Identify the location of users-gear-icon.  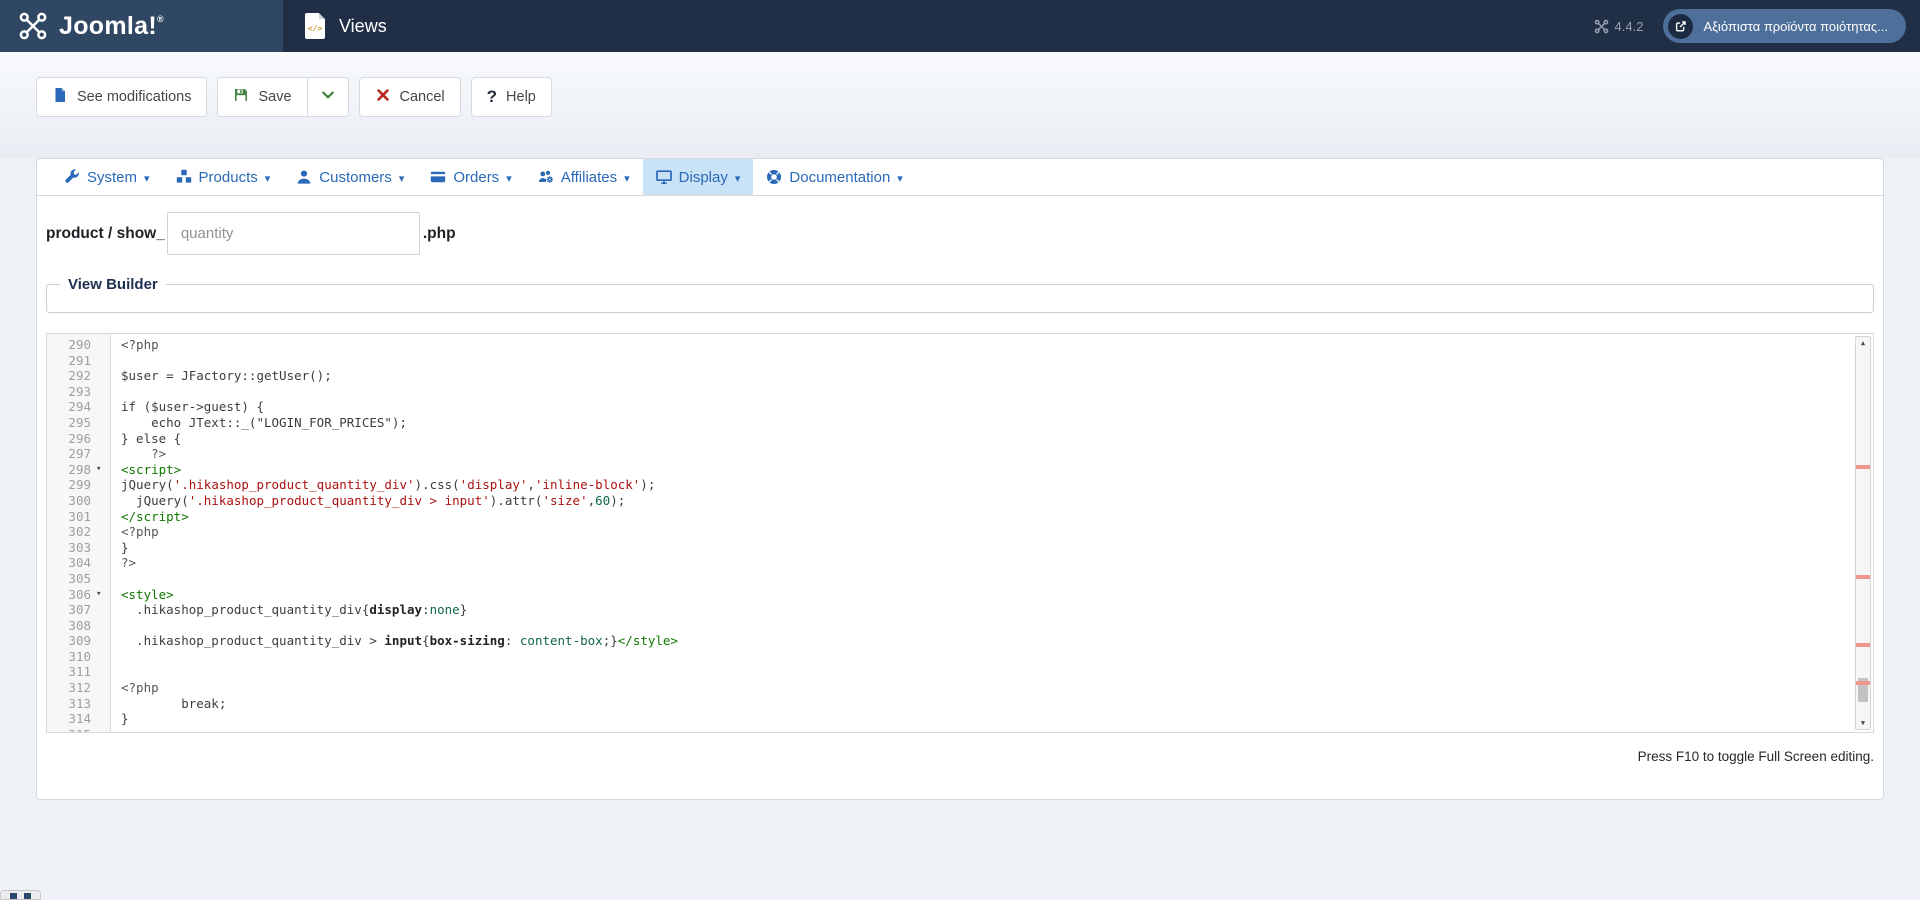
(546, 177).